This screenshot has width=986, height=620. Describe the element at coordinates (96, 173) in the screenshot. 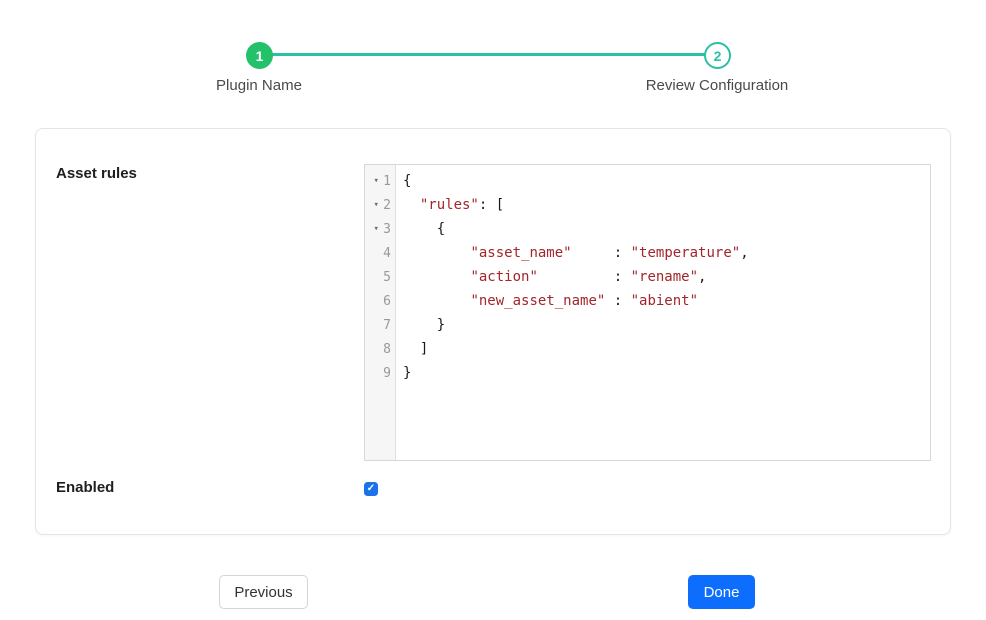

I see `asset-rules-label: Asset rules` at that location.